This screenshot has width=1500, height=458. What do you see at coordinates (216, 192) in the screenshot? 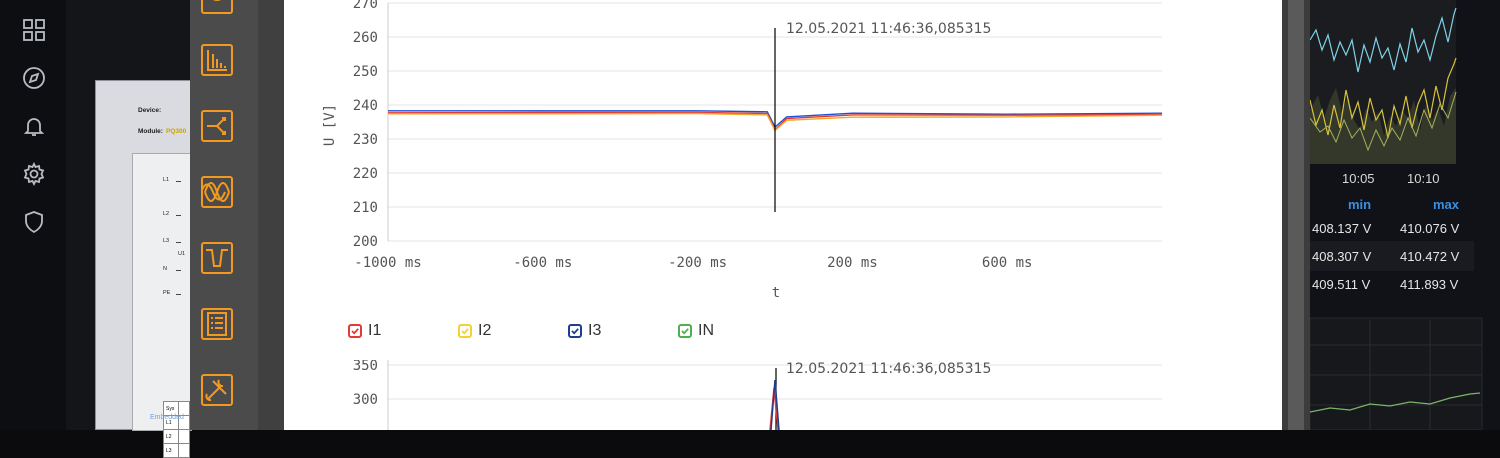
I see `waveform-icon` at bounding box center [216, 192].